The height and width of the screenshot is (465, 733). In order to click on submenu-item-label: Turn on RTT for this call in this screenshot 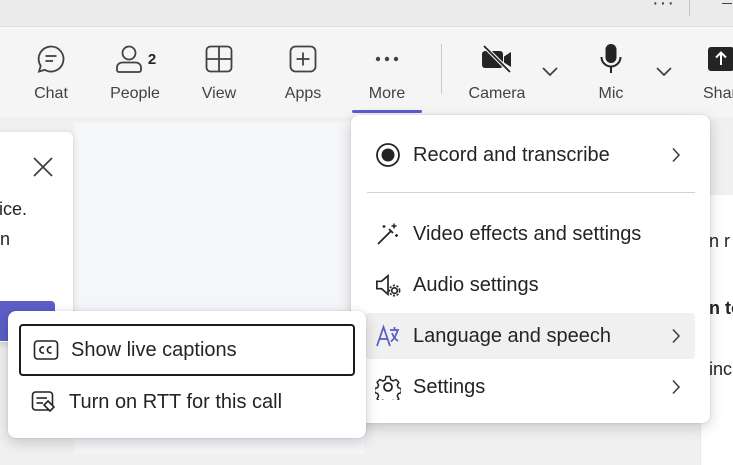, I will do `click(176, 401)`.